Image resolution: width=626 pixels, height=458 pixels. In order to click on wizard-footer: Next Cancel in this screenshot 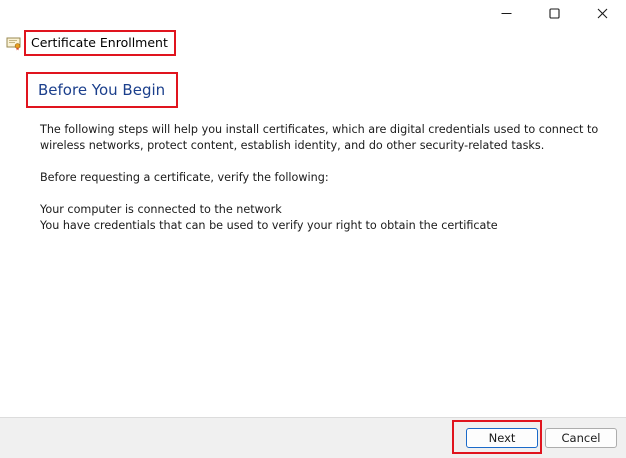, I will do `click(313, 437)`.